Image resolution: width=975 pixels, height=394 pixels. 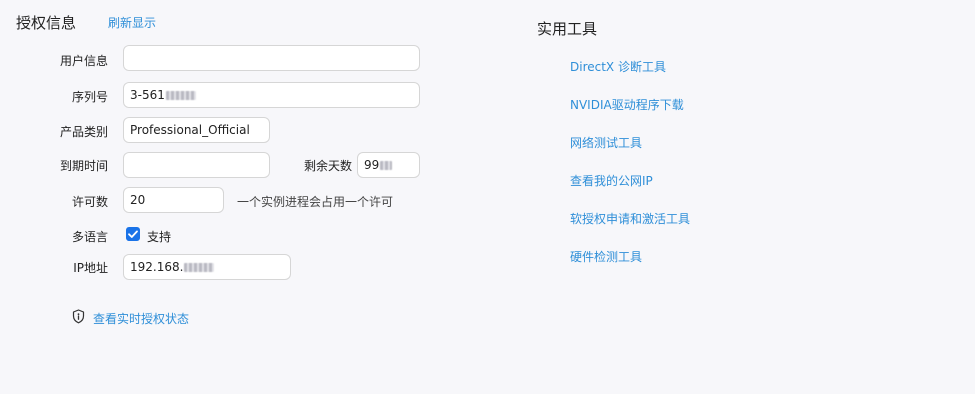 What do you see at coordinates (606, 142) in the screenshot?
I see `tool-network-test: 网络测试工具` at bounding box center [606, 142].